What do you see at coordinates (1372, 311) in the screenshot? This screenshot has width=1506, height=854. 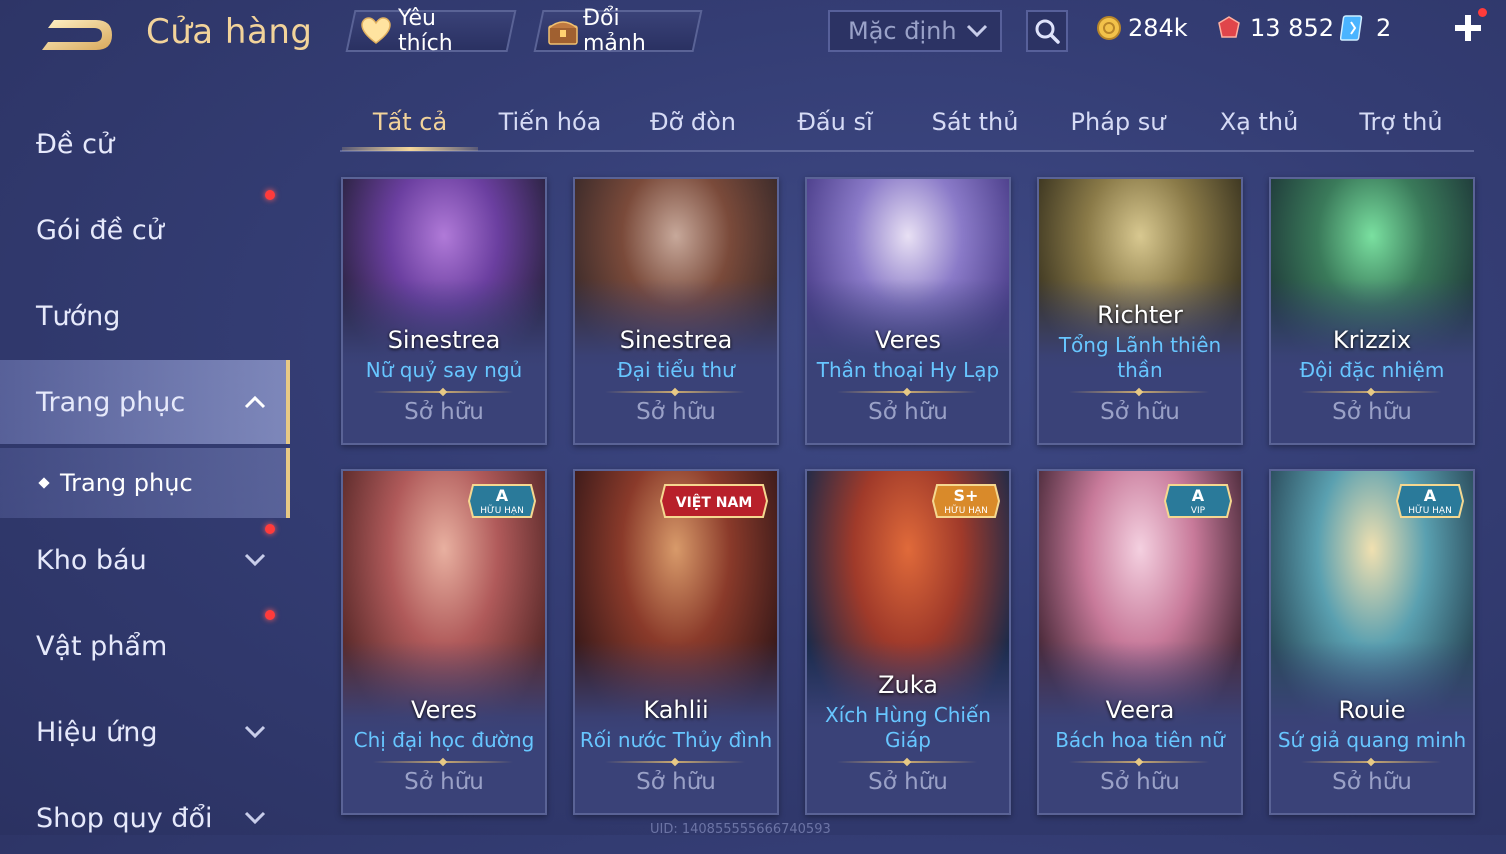 I see `skin-card: Krizzix Đội đặc nhiệm Sở hữu` at bounding box center [1372, 311].